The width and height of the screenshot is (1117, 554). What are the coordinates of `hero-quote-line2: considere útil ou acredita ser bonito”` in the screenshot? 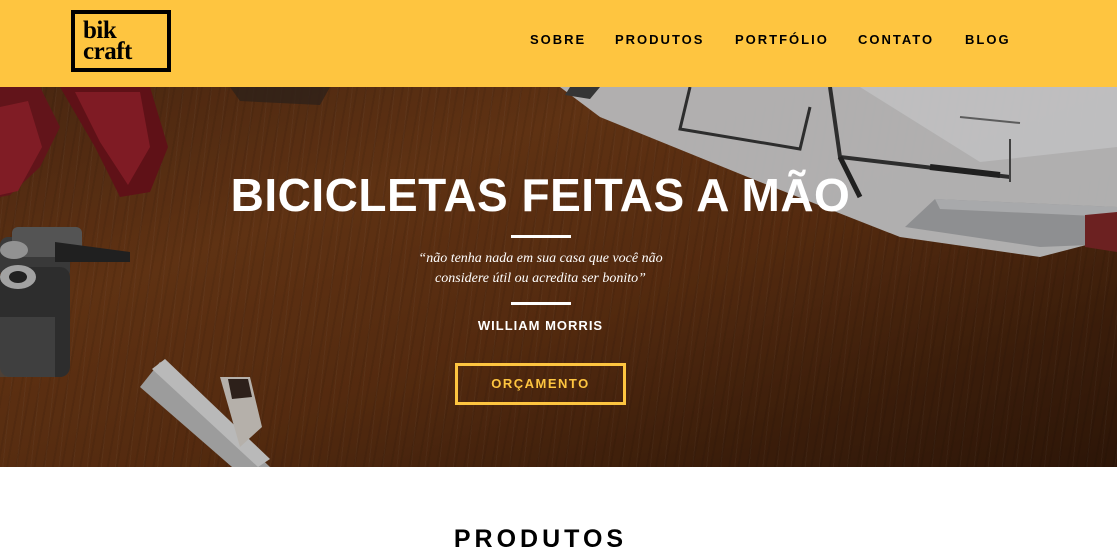 It's located at (540, 278).